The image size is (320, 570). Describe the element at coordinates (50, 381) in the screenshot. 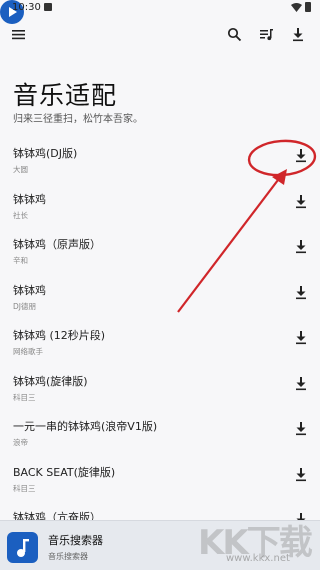

I see `song-title: 钵钵鸡(旋律版)` at that location.